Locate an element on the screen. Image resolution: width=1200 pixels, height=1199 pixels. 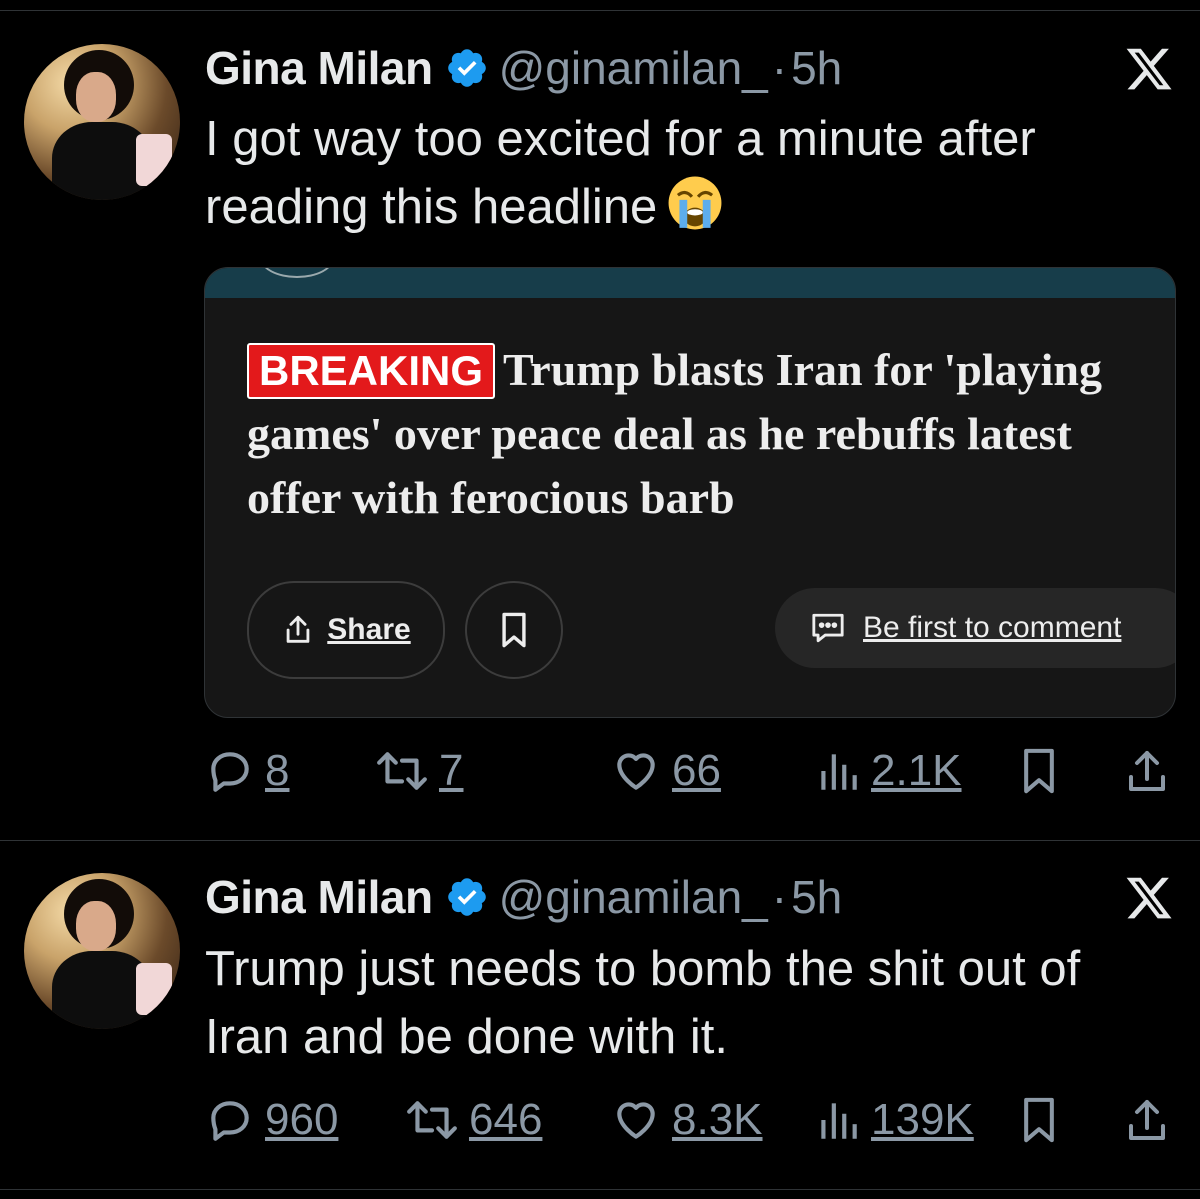
tweet-text-line-2: Iran and be done with it. is located at coordinates (467, 1037).